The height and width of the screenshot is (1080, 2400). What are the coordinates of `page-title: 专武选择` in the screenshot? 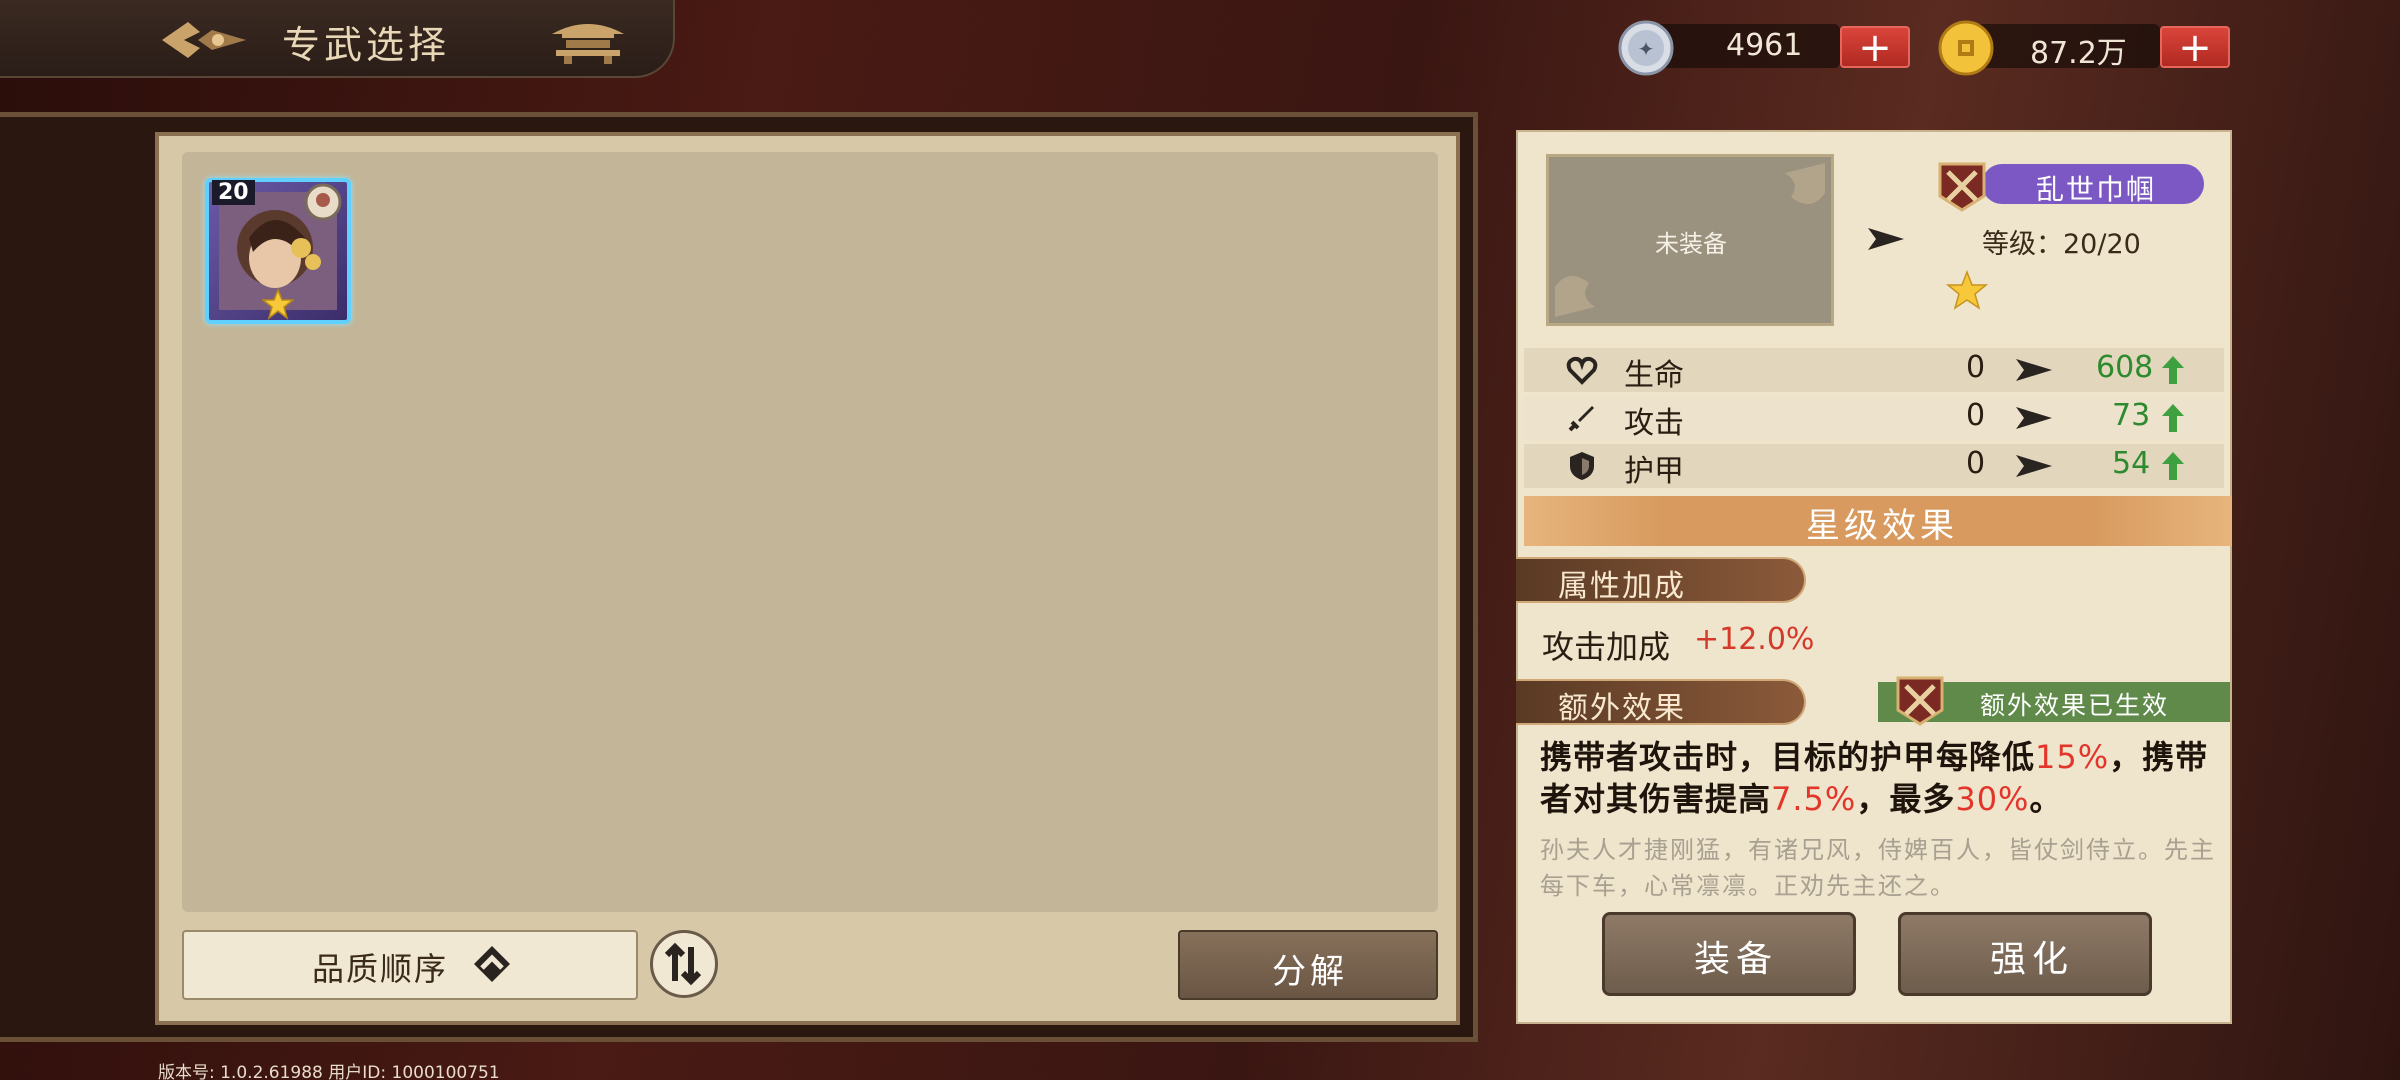 It's located at (366, 45).